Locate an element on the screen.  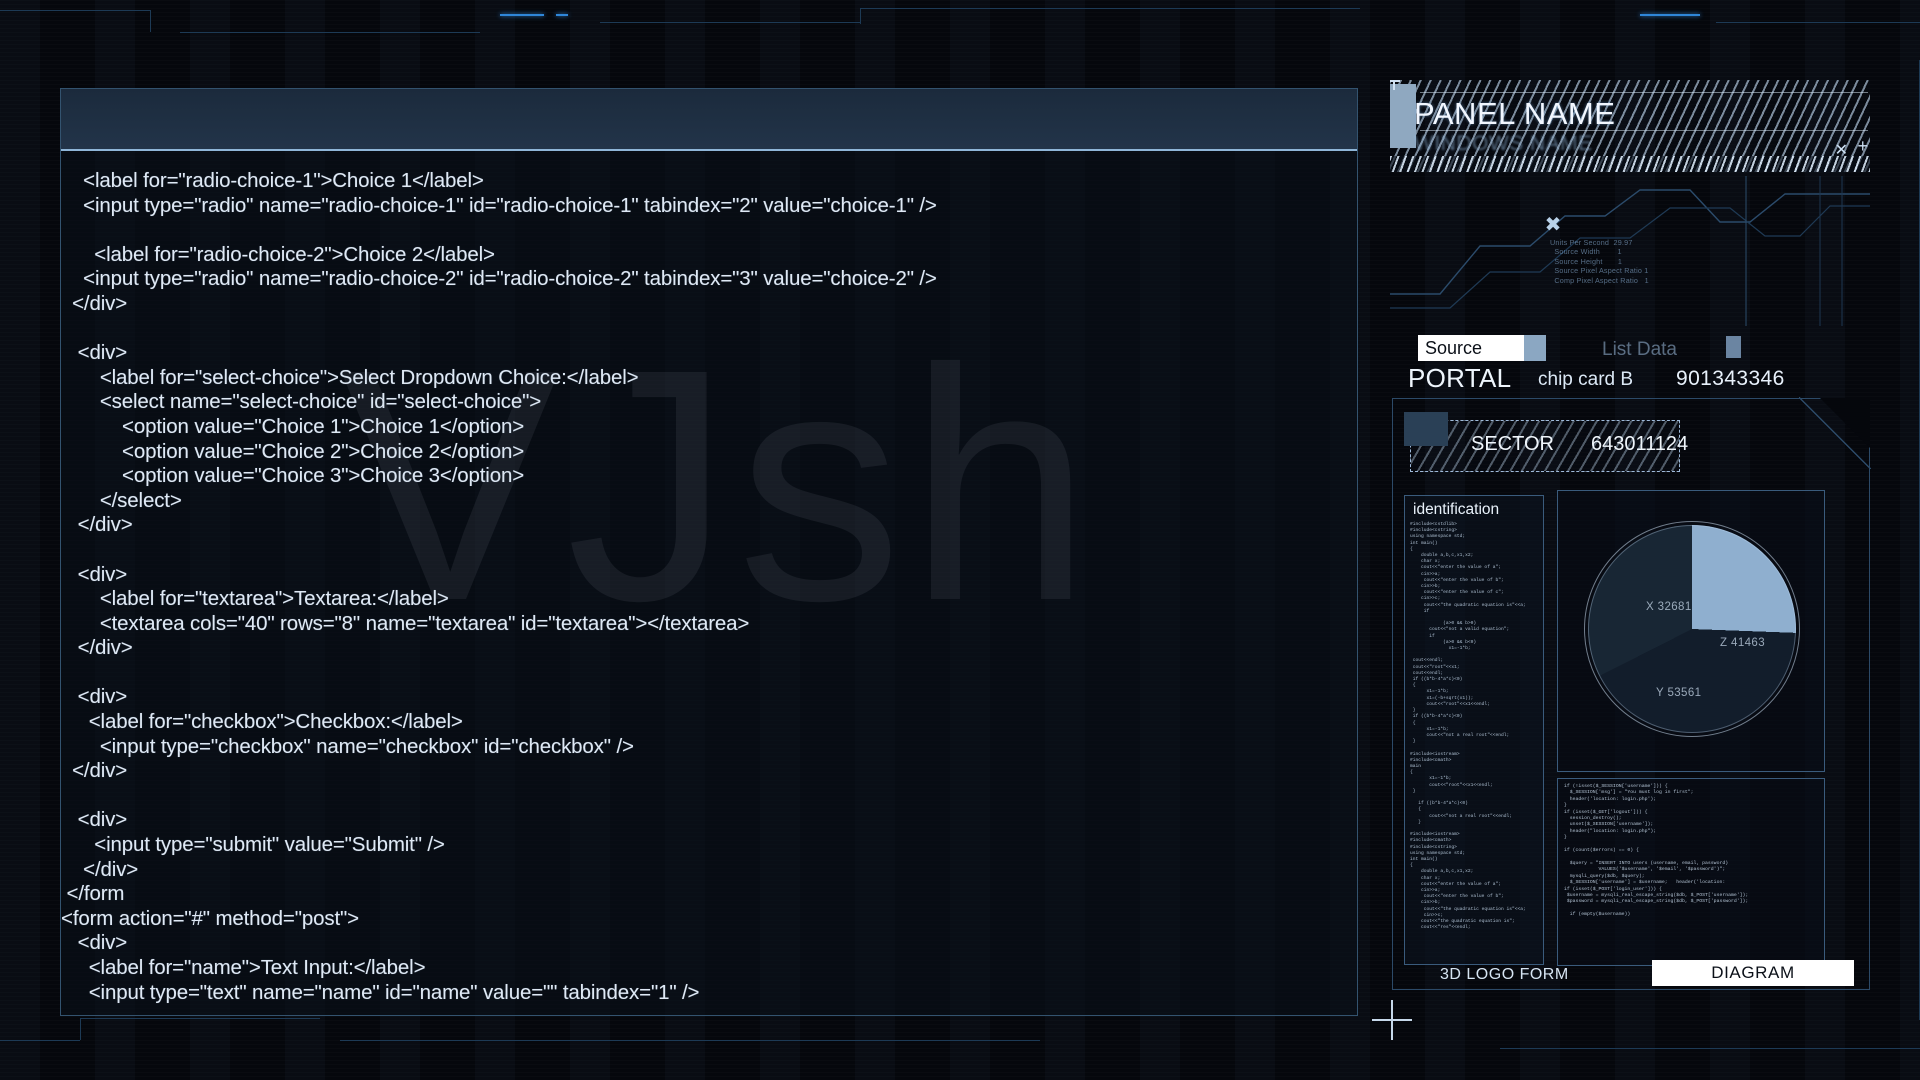
header-tick-a is located at coordinates (1395, 81).